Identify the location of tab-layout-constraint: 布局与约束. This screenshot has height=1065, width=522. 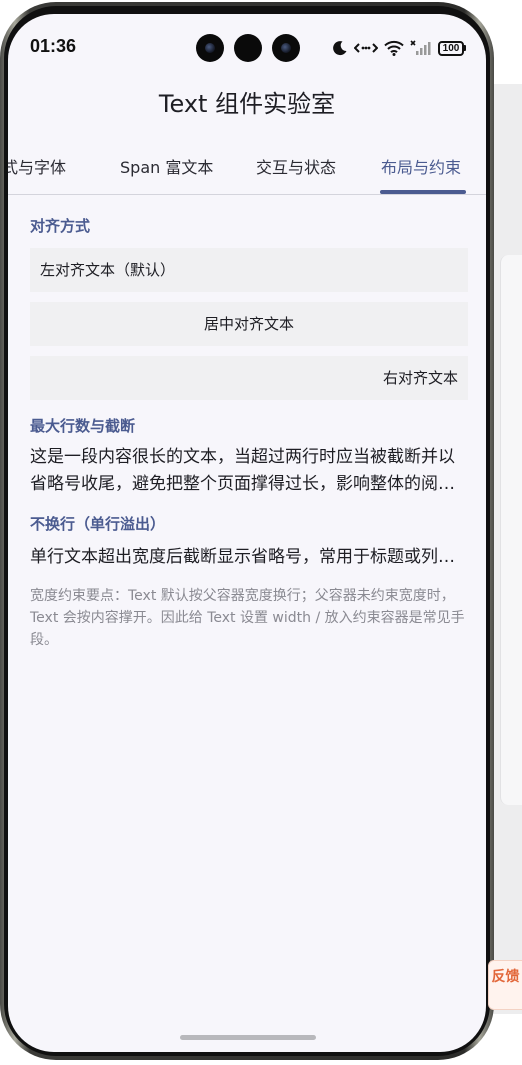
(421, 166).